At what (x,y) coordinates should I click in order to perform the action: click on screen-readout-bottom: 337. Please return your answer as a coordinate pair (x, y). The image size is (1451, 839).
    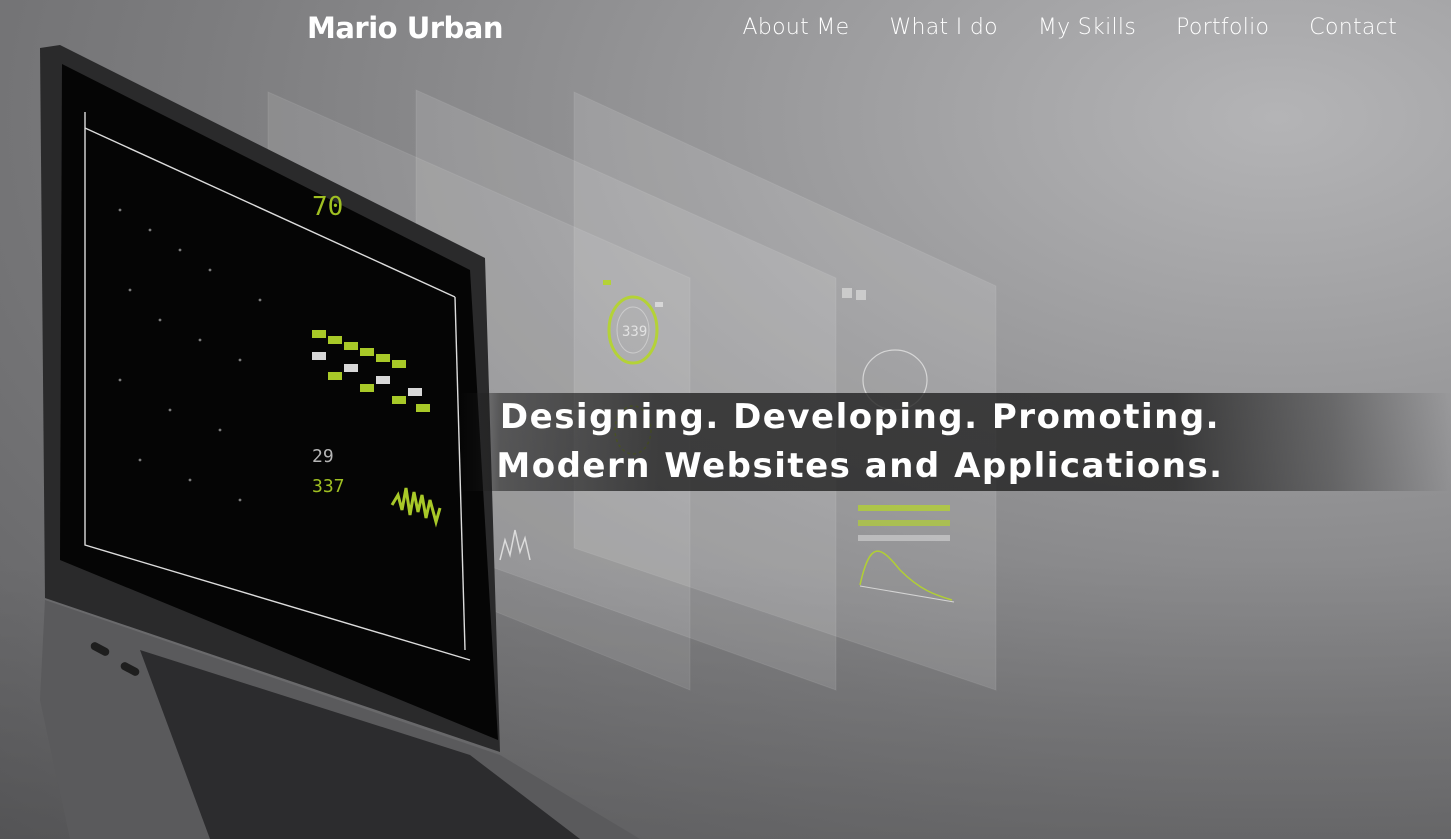
    Looking at the image, I should click on (328, 486).